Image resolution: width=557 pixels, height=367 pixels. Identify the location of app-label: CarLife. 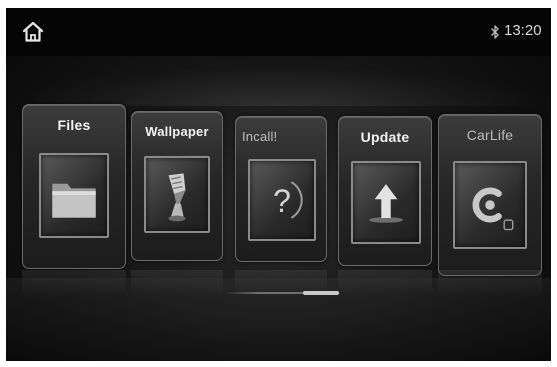
(490, 135).